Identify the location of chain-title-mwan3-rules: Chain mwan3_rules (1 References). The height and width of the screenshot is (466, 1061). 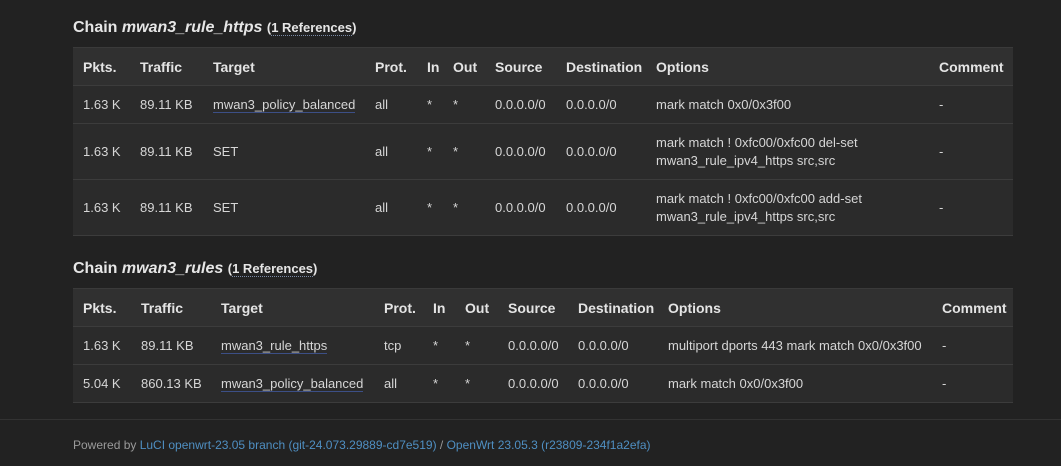
(195, 269).